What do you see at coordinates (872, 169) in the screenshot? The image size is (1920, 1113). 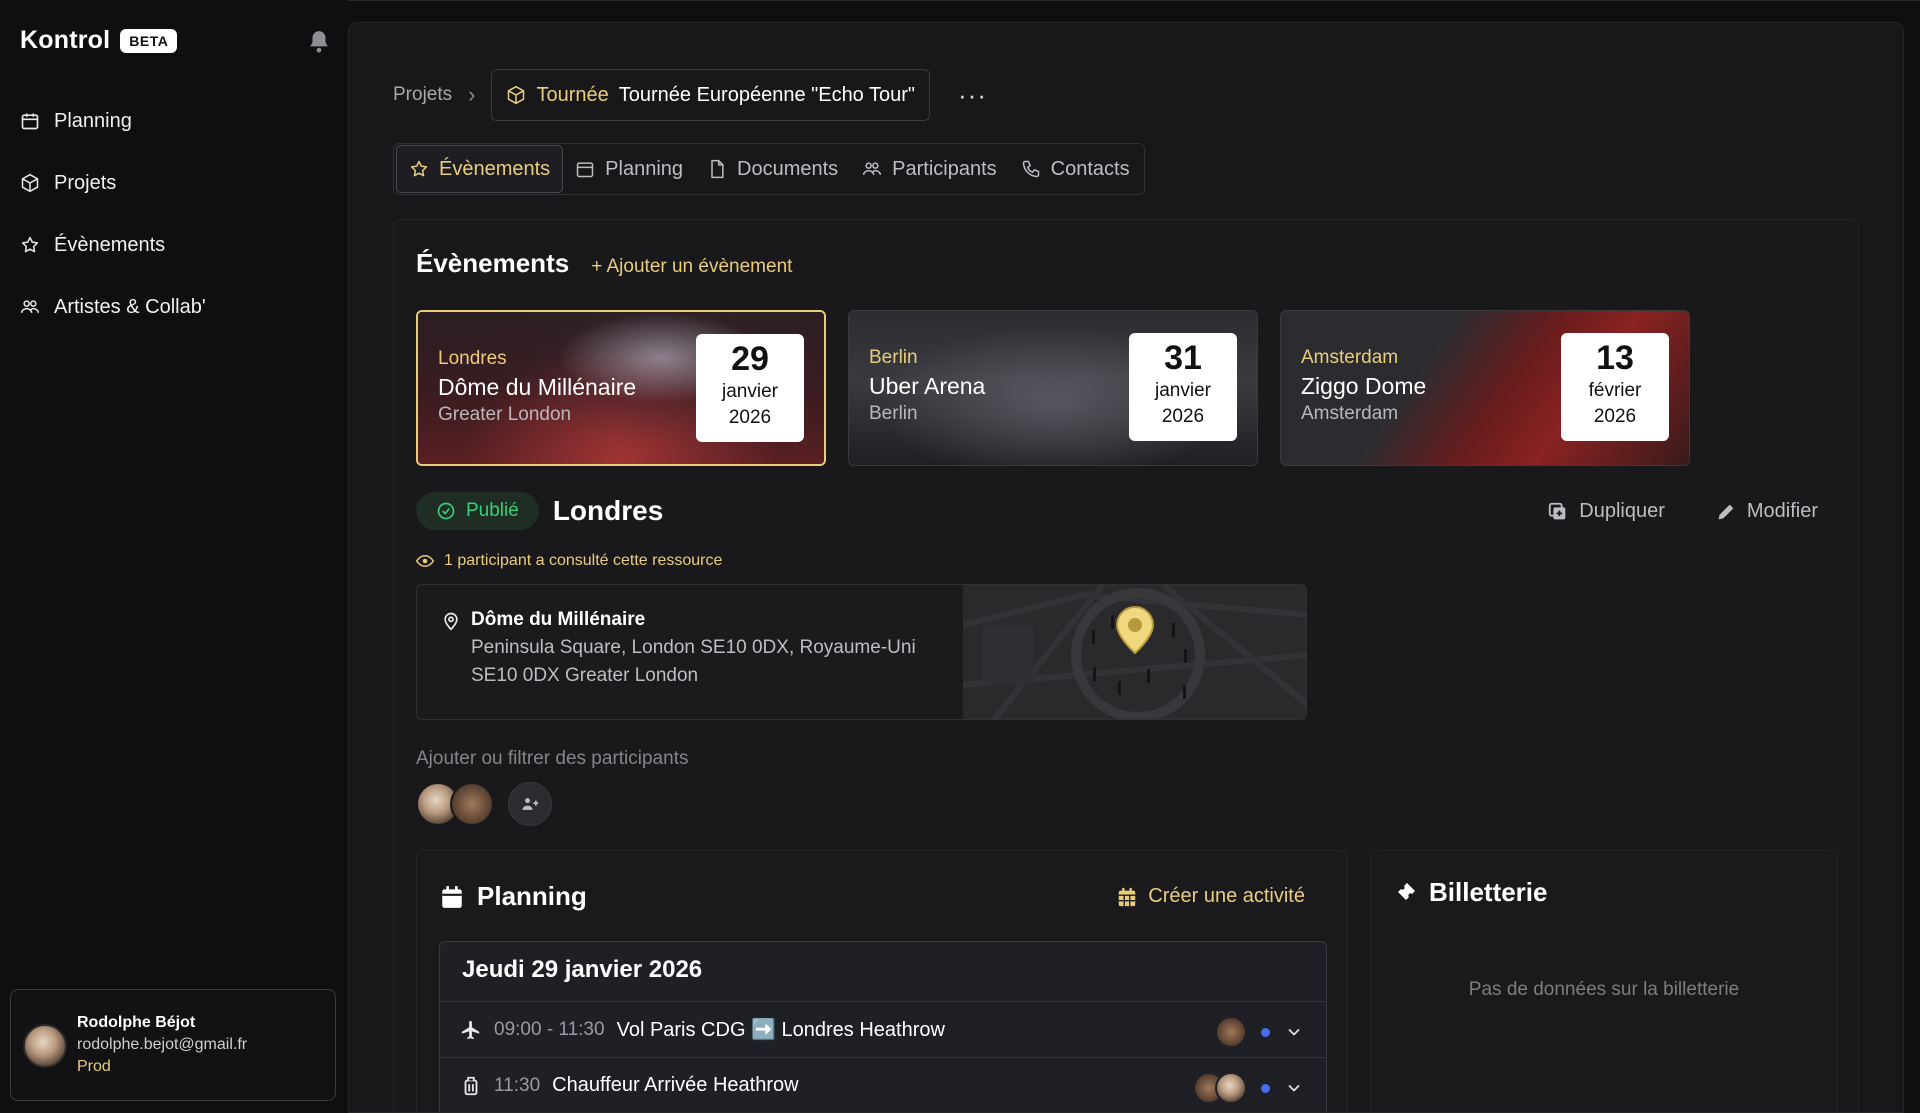 I see `people-icon` at bounding box center [872, 169].